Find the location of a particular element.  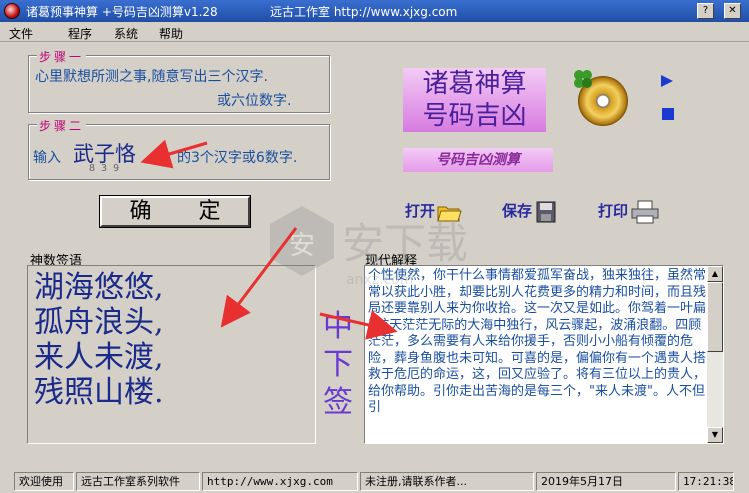

folder-icon is located at coordinates (449, 213).